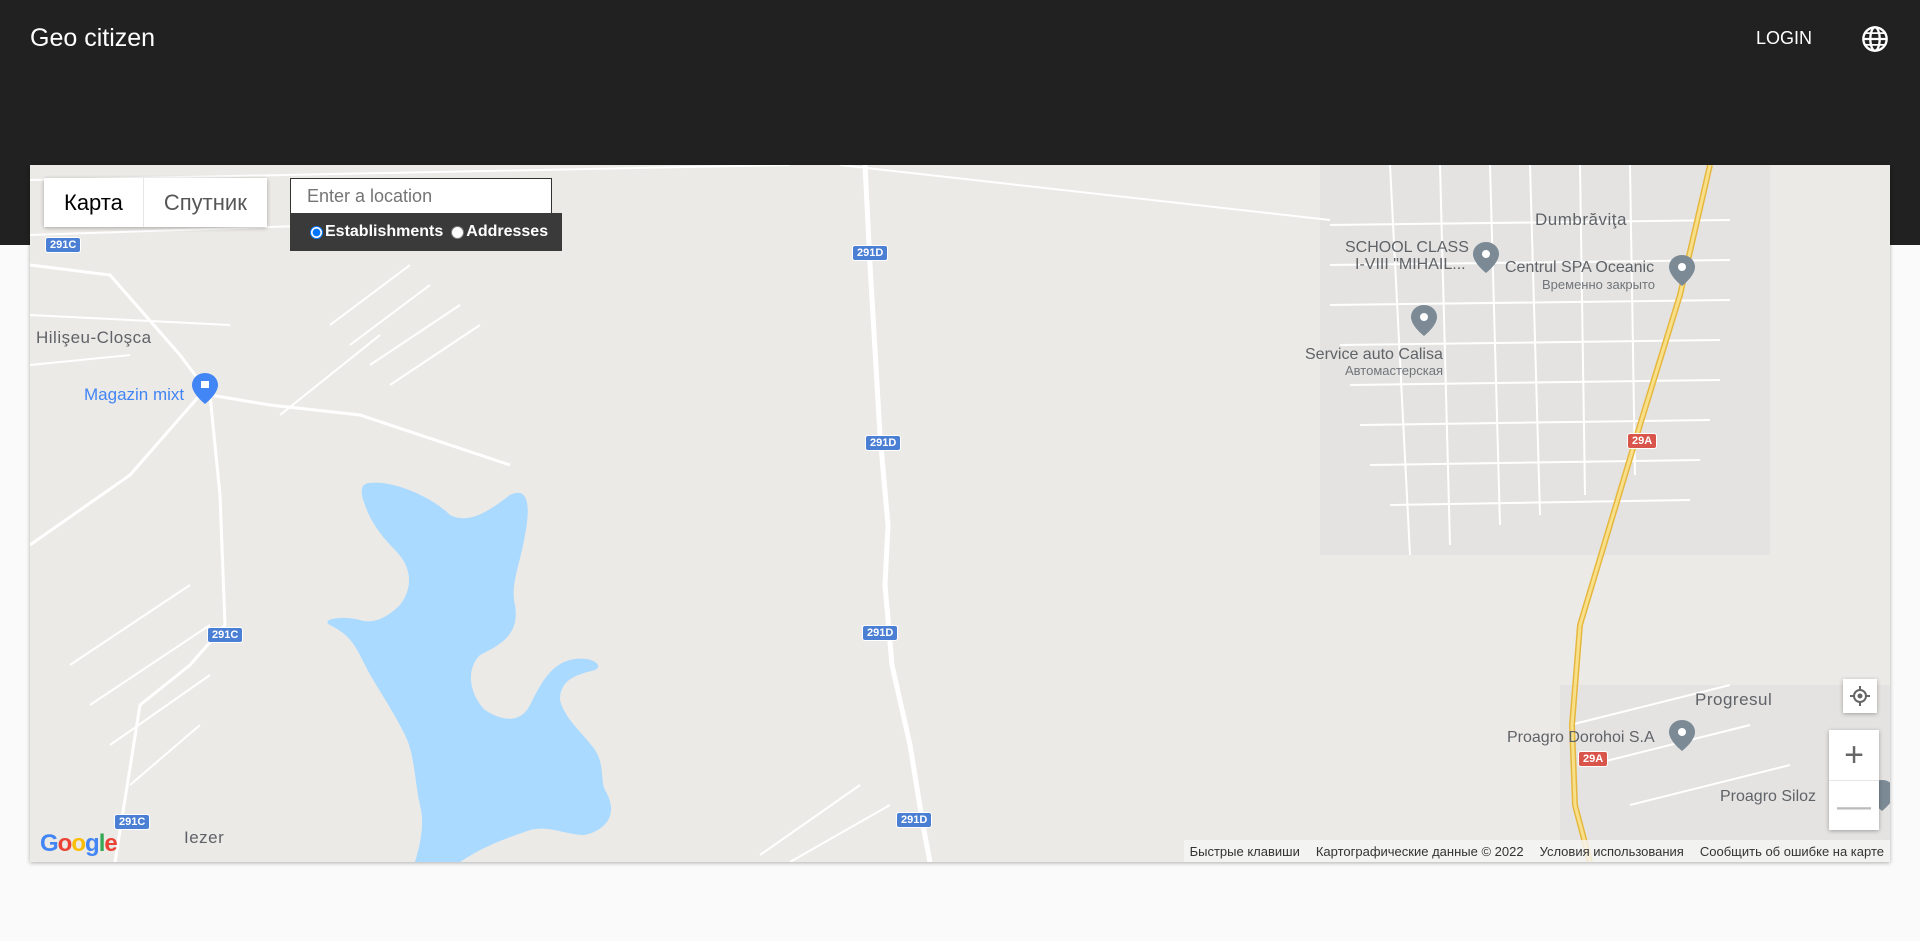  Describe the element at coordinates (1768, 796) in the screenshot. I see `poi-label: Proagro Siloz` at that location.